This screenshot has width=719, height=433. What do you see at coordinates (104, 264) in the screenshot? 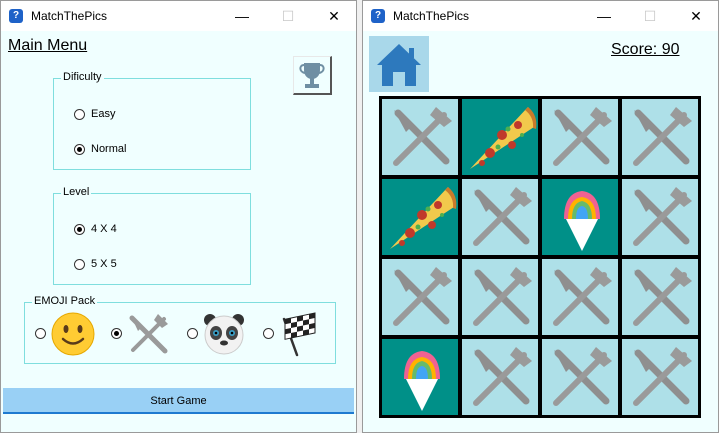
I see `radio-label-5x5: 5 X 5` at bounding box center [104, 264].